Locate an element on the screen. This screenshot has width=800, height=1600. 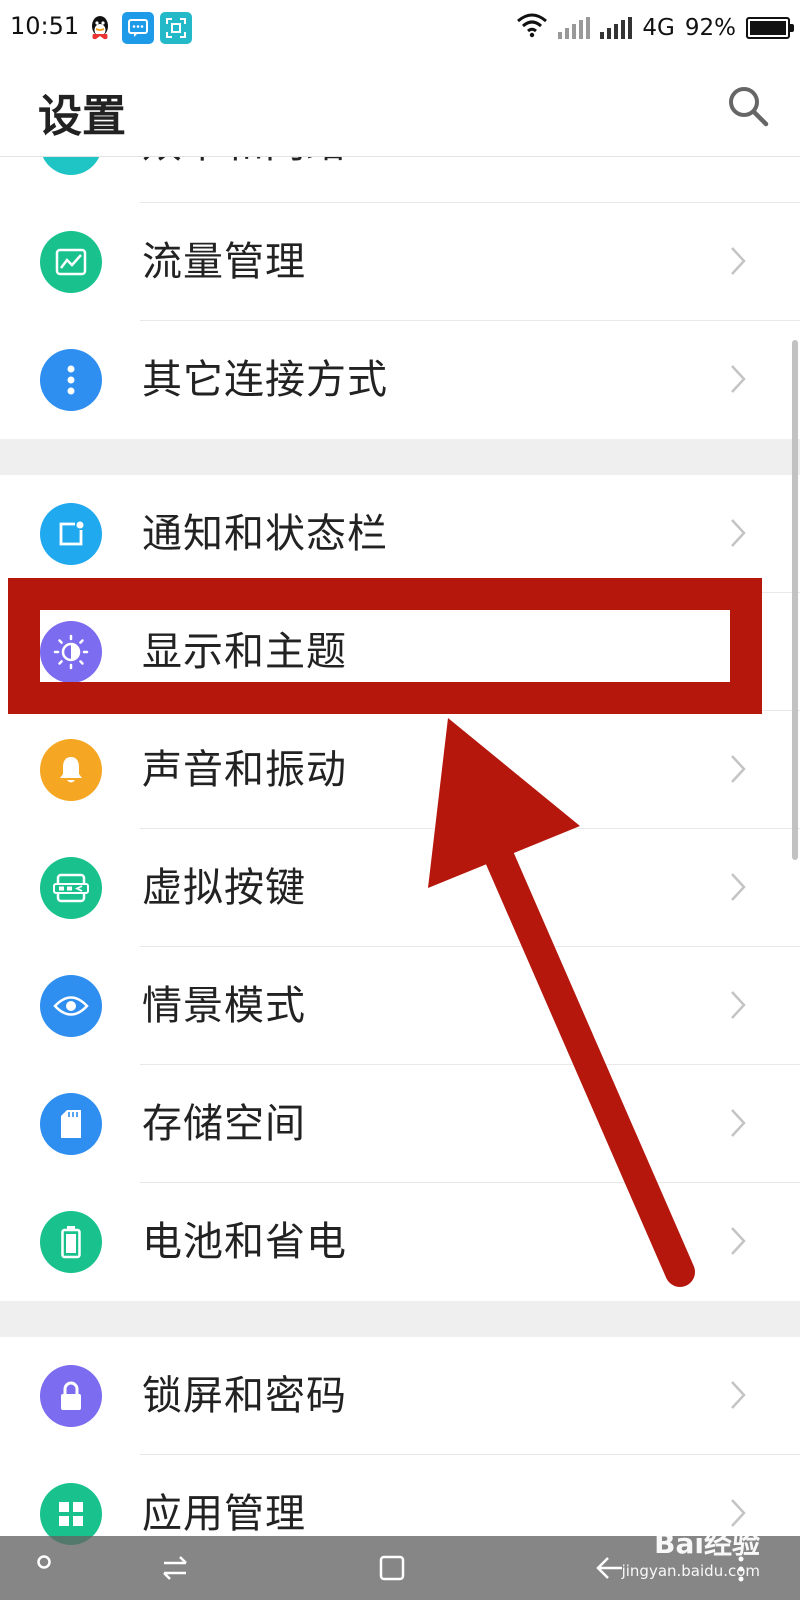
page-title: 设置 is located at coordinates (82, 116).